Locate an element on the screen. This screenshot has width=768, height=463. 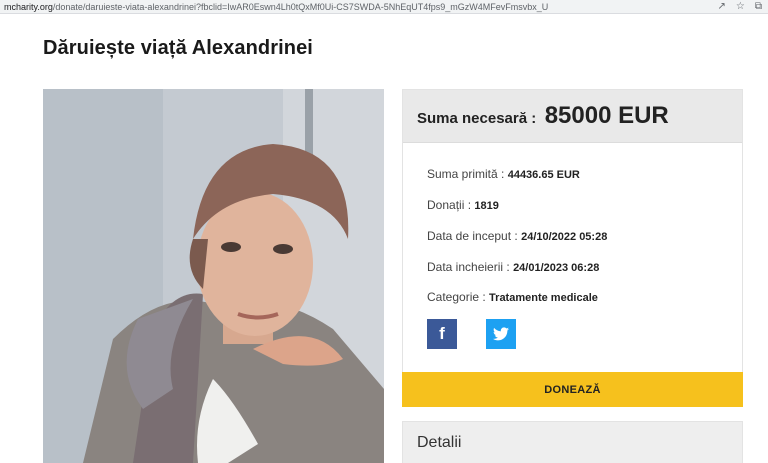
twitter-icon is located at coordinates (501, 334).